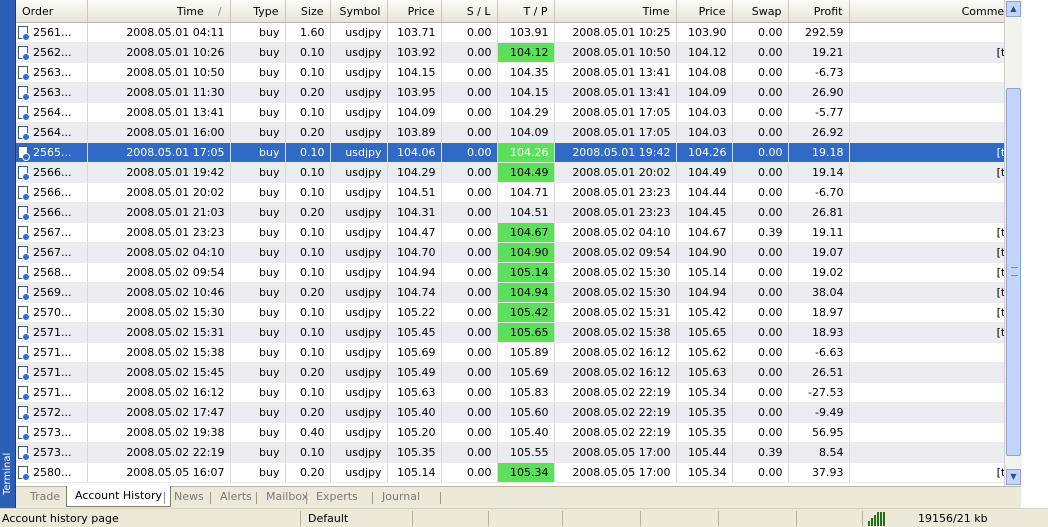 This screenshot has height=527, width=1048. I want to click on col-open-time-header: Time /, so click(159, 11).